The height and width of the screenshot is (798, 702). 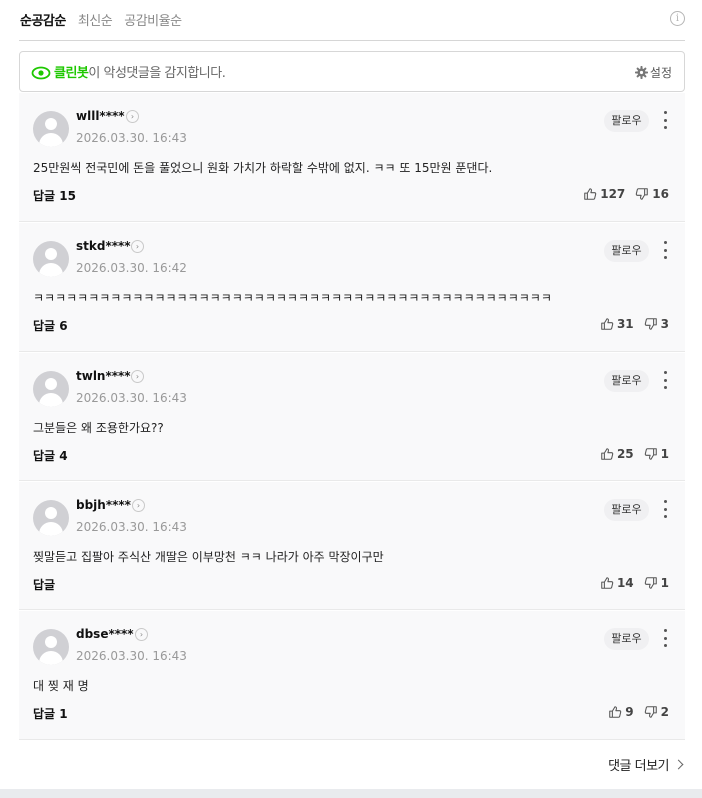 What do you see at coordinates (352, 40) in the screenshot?
I see `divider` at bounding box center [352, 40].